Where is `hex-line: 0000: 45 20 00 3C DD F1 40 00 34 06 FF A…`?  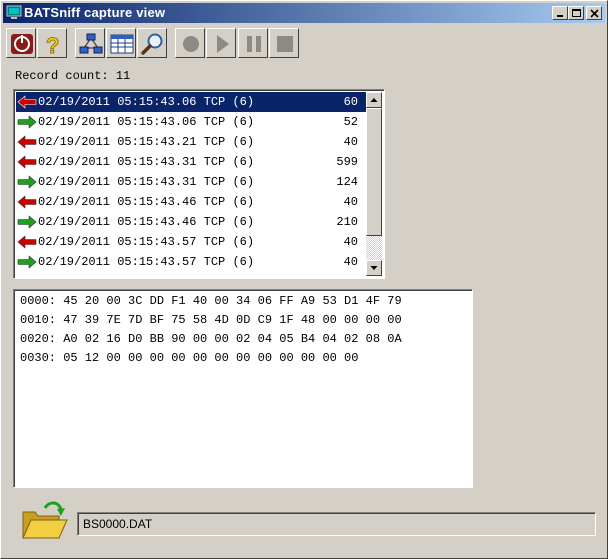 hex-line: 0000: 45 20 00 3C DD F1 40 00 34 06 FF A… is located at coordinates (211, 301).